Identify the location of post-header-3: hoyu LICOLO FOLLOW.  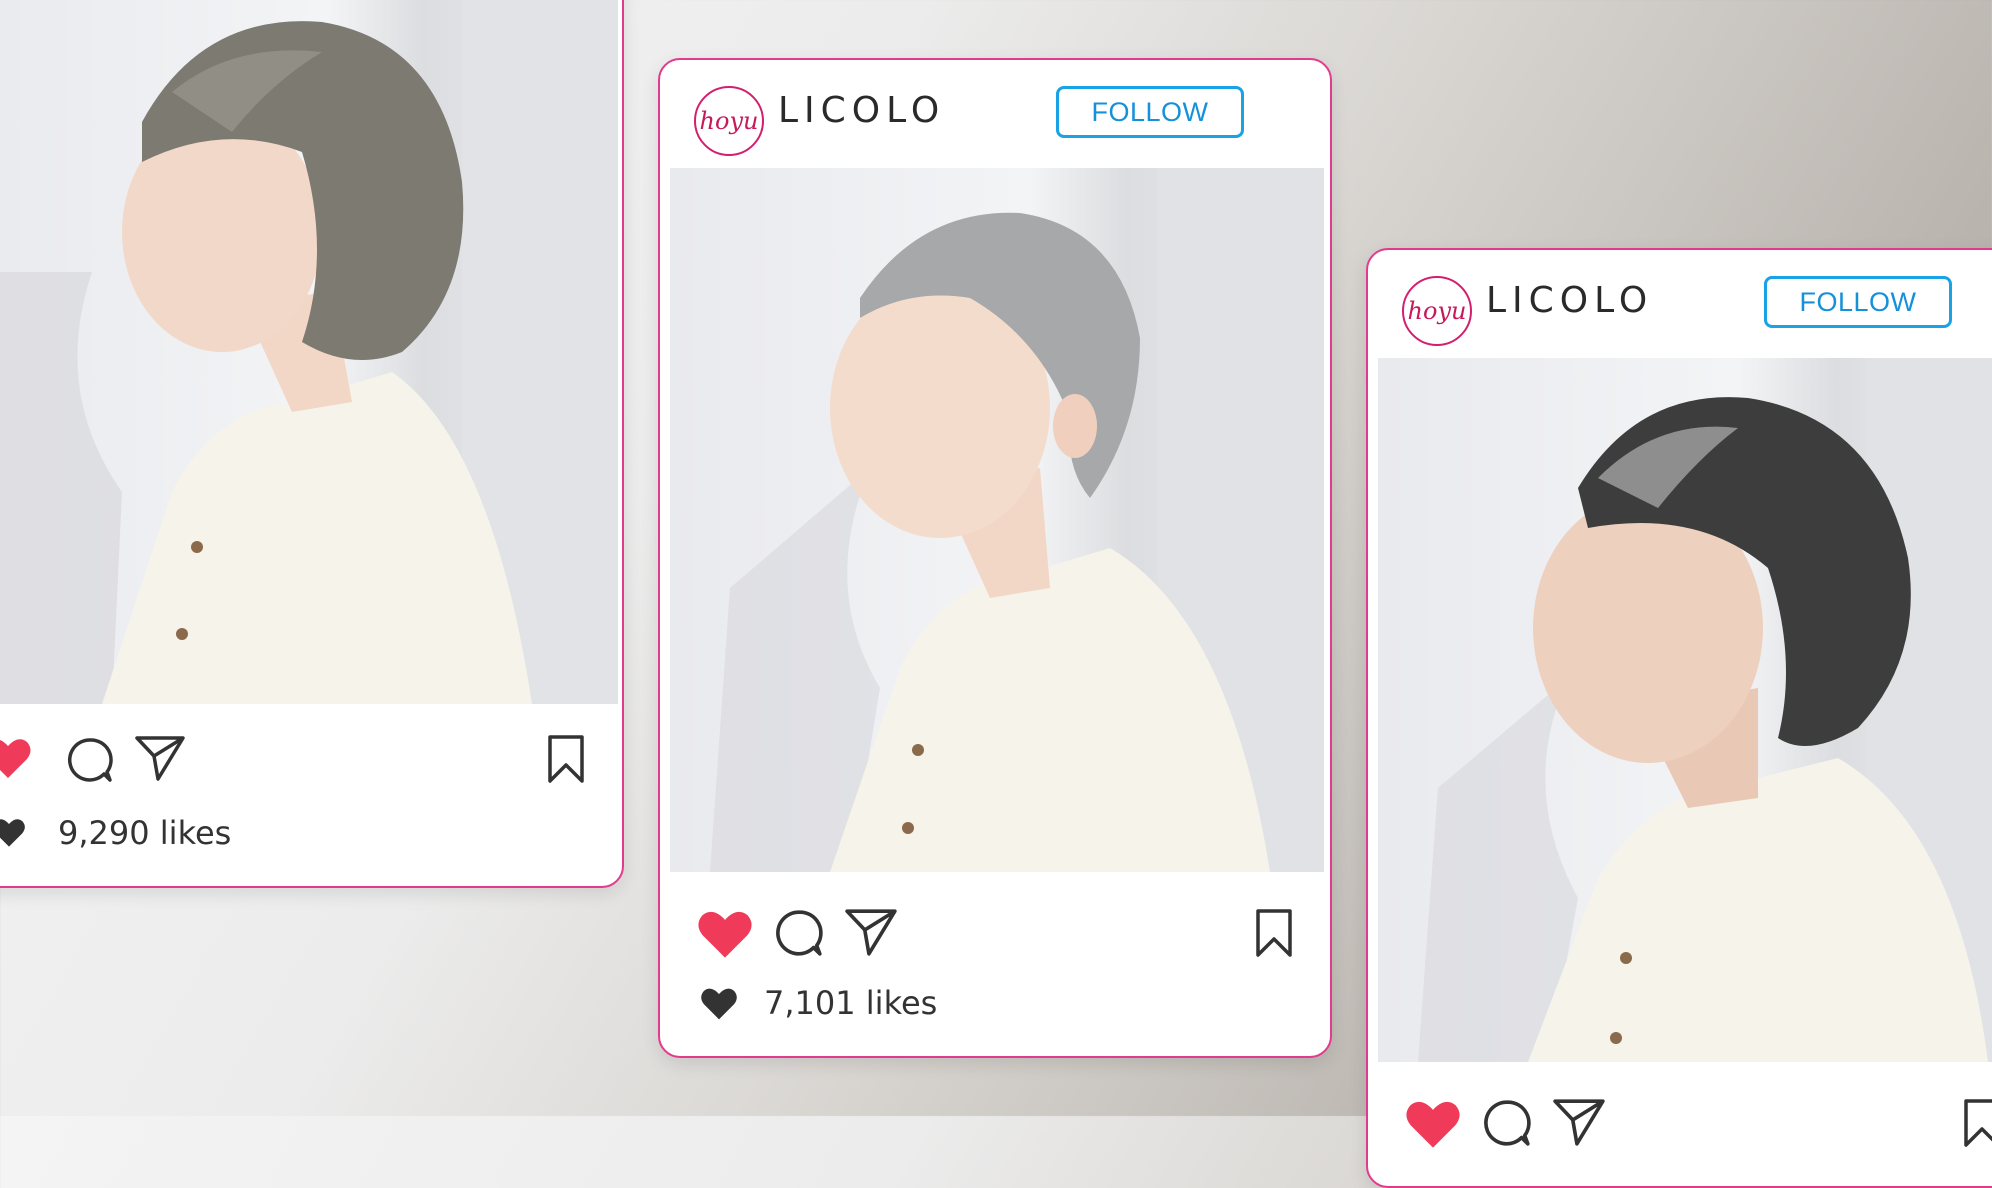
(1680, 304).